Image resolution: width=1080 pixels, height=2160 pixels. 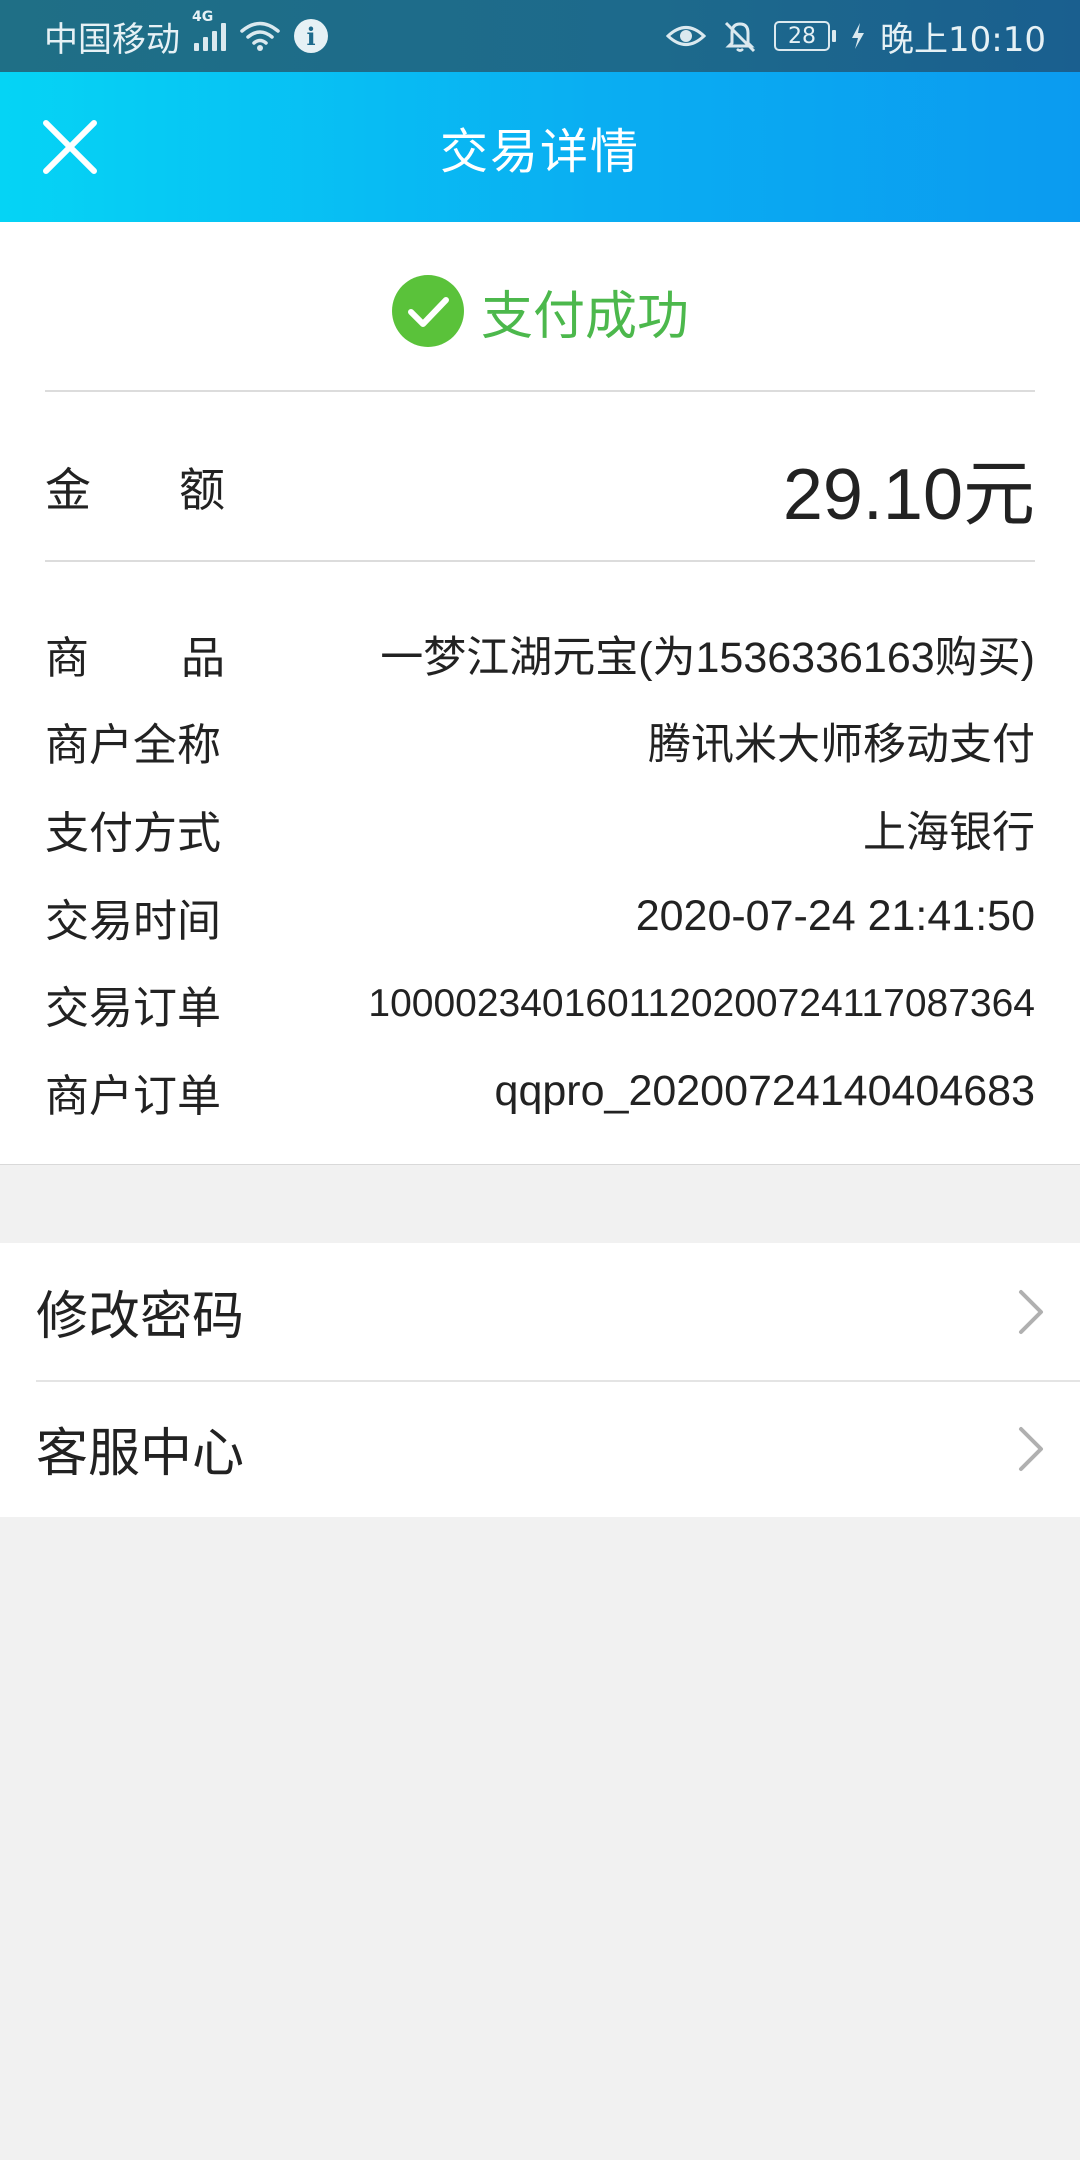 I want to click on detail-label: 商 品, so click(x=135, y=658).